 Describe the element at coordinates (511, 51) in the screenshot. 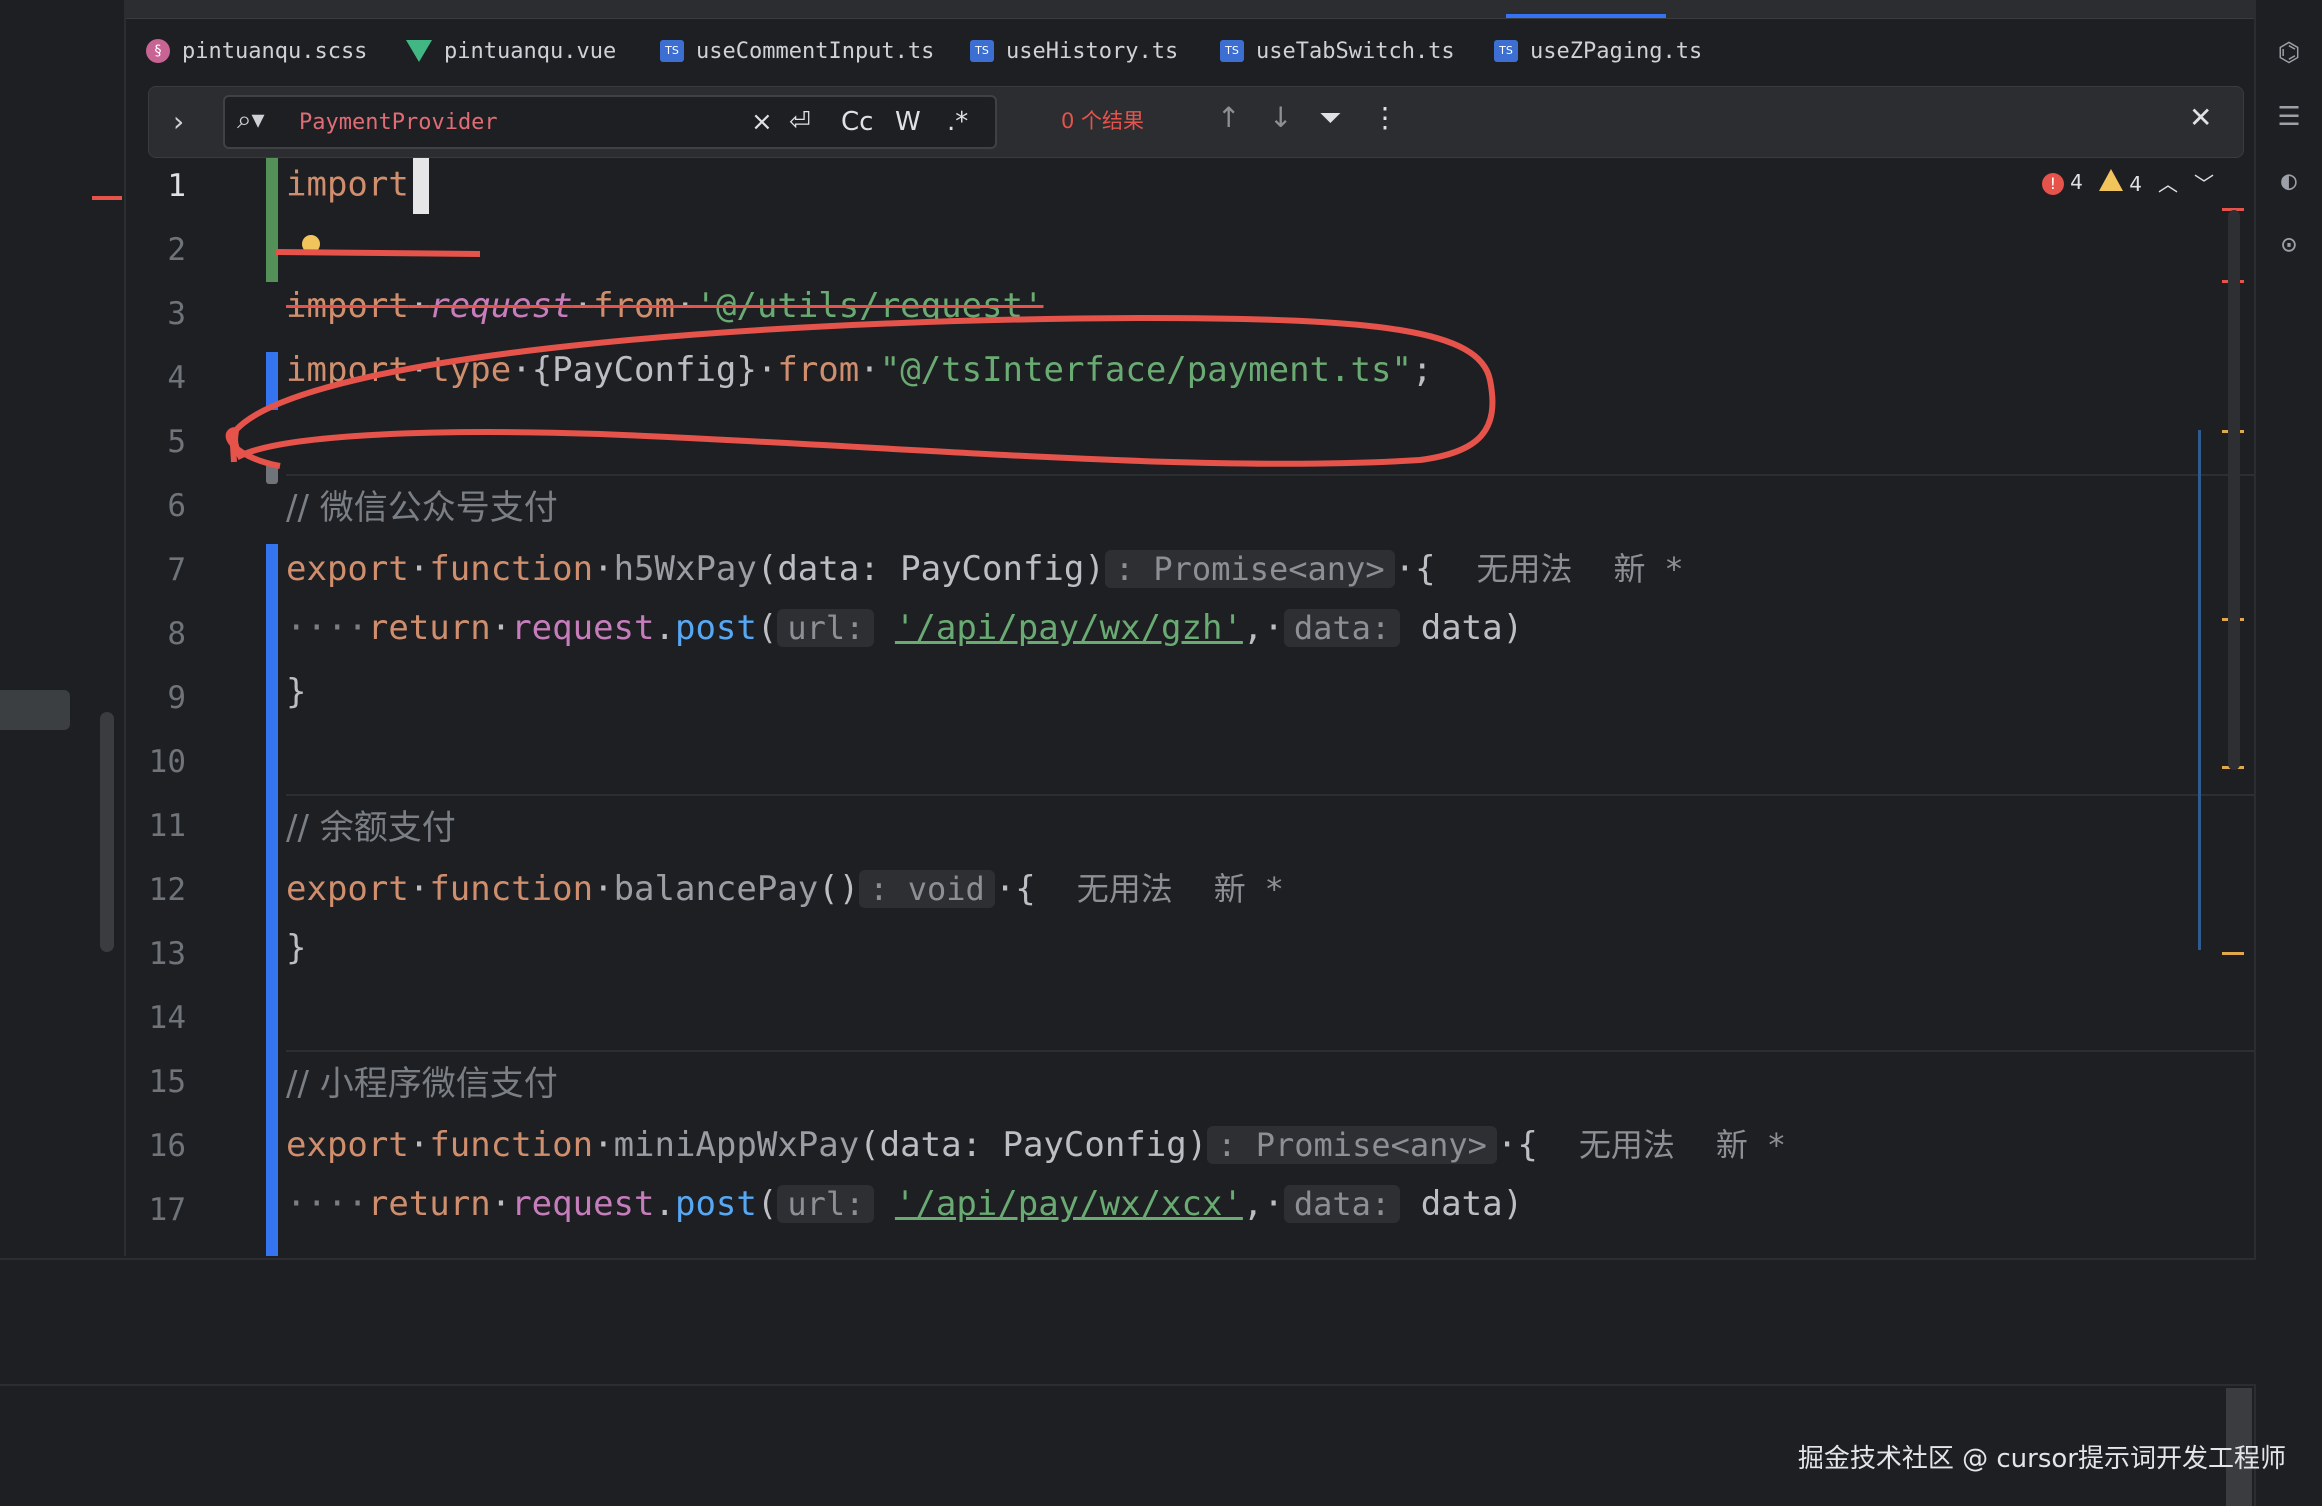

I see `tab-pintuanqu-vue: pintuanqu.vue` at that location.